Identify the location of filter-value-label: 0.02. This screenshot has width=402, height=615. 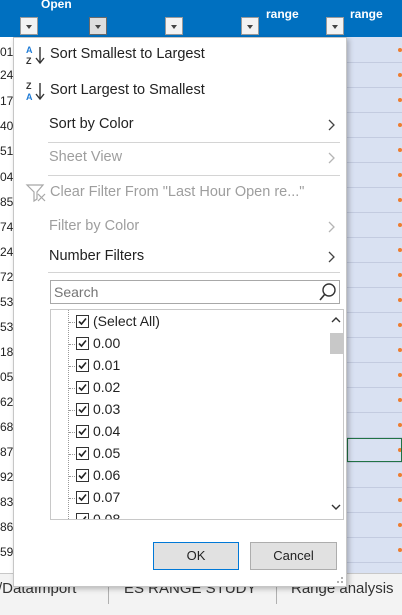
(107, 387).